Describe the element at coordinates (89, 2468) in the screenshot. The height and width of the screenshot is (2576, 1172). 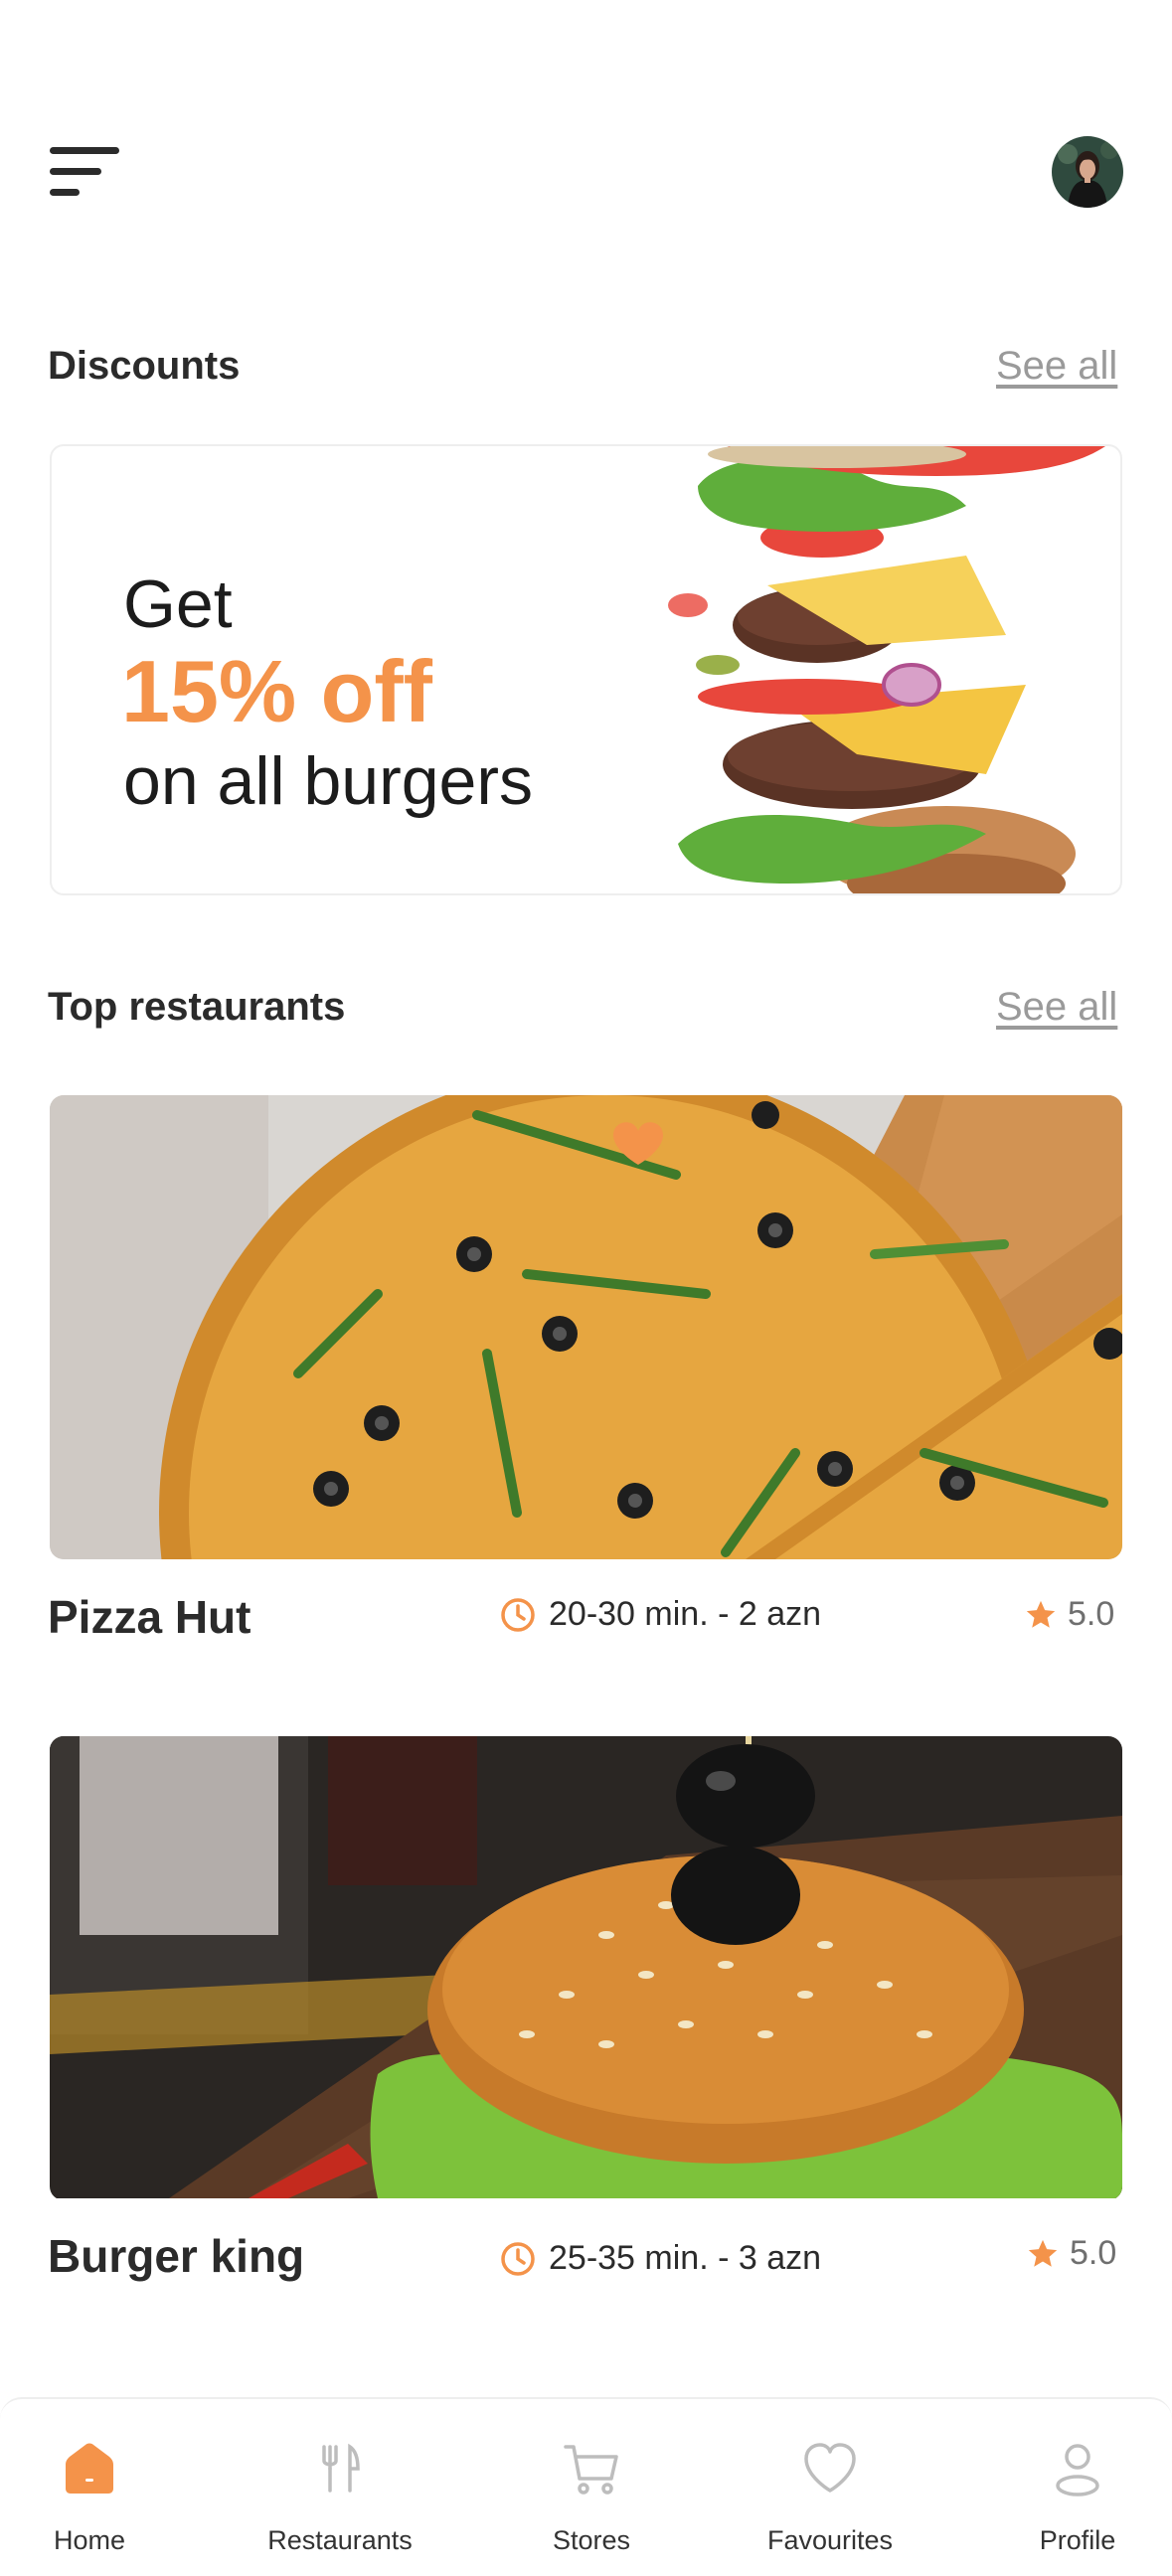
I see `home-icon` at that location.